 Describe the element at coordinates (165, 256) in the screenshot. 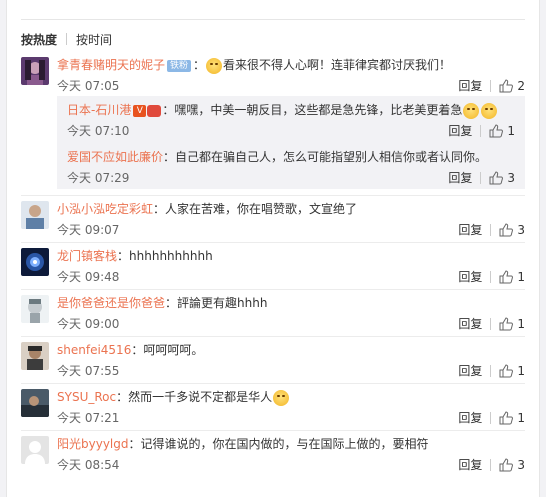

I see `comment-text: ：hhhhhhhhhhh` at that location.